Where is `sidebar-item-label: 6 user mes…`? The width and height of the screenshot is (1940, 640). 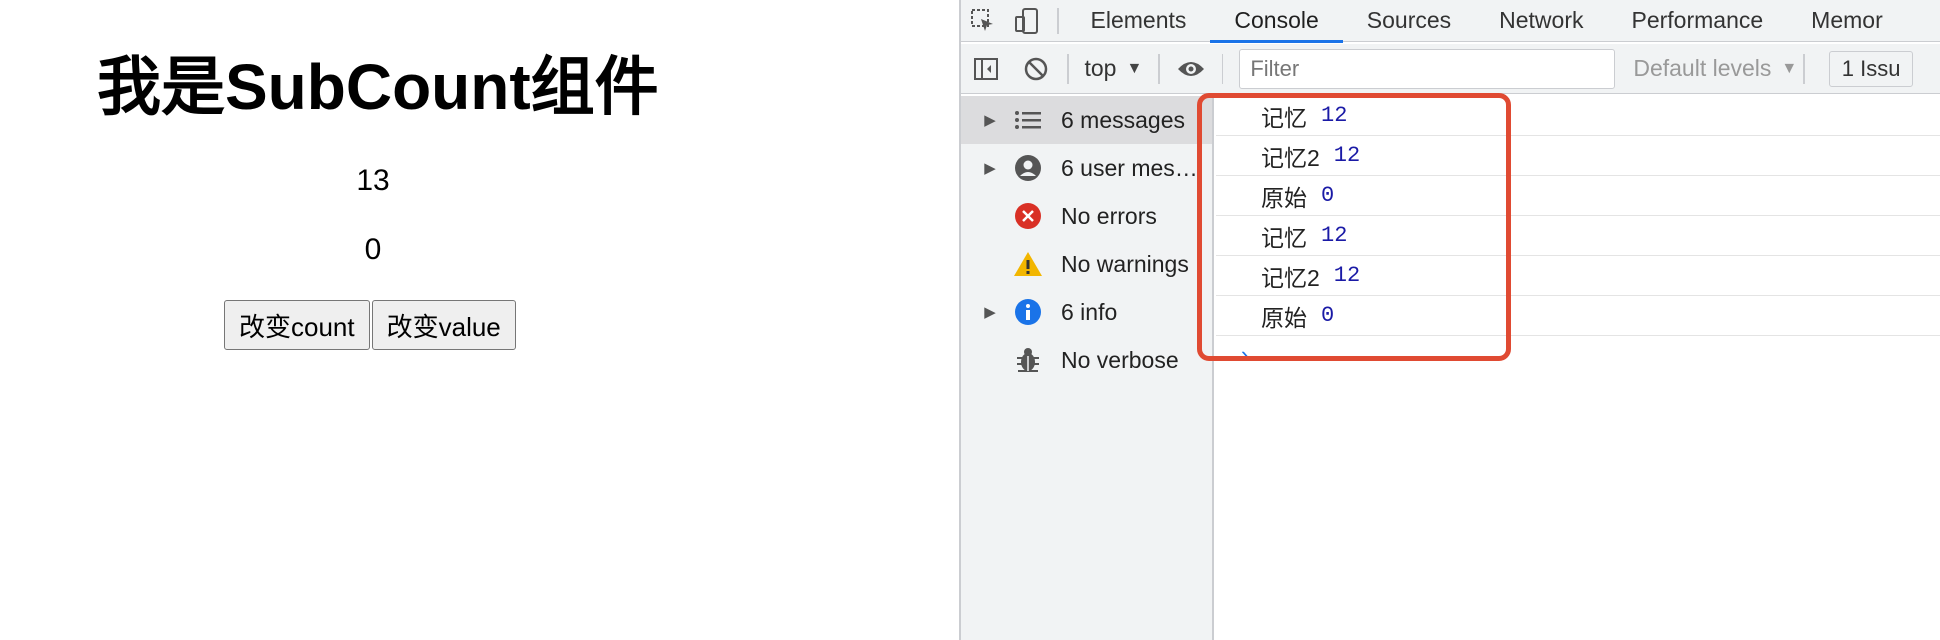 sidebar-item-label: 6 user mes… is located at coordinates (1129, 167).